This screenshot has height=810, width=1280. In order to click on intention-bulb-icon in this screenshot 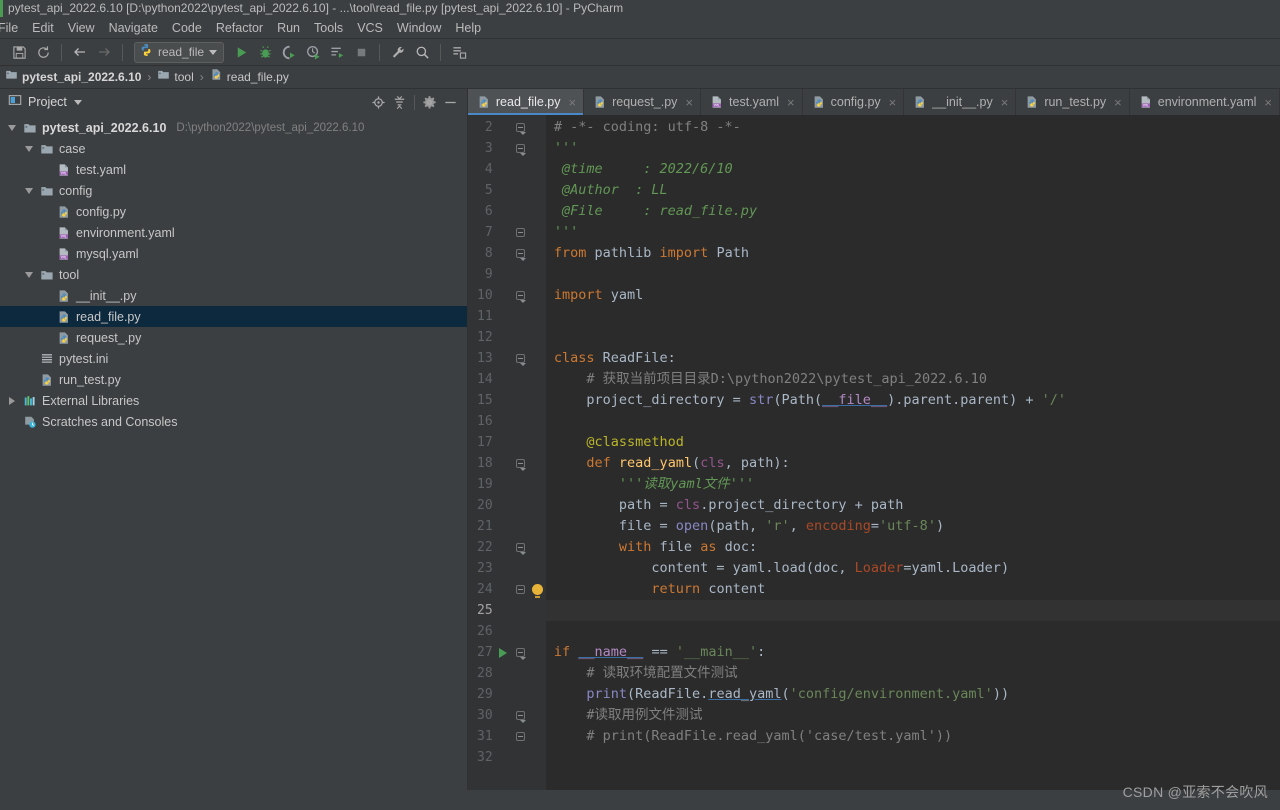, I will do `click(537, 591)`.